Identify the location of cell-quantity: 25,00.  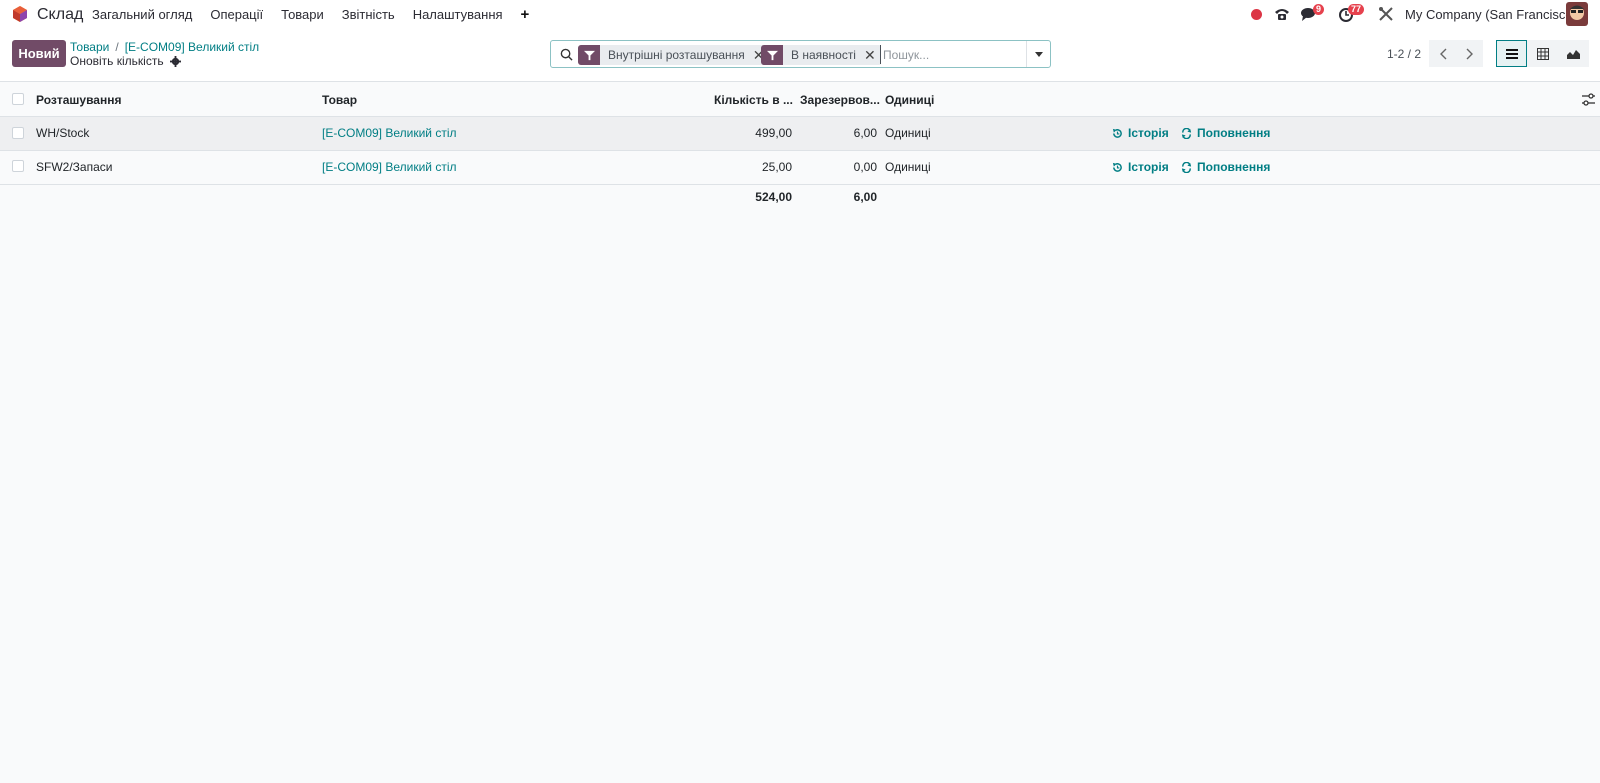
(776, 167).